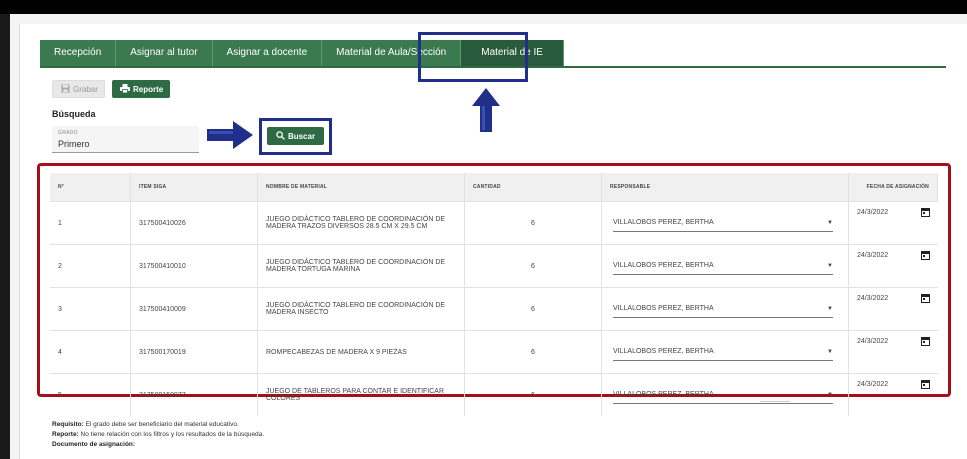 This screenshot has width=967, height=459. I want to click on nombre-line: MADERA INSECTO, so click(297, 312).